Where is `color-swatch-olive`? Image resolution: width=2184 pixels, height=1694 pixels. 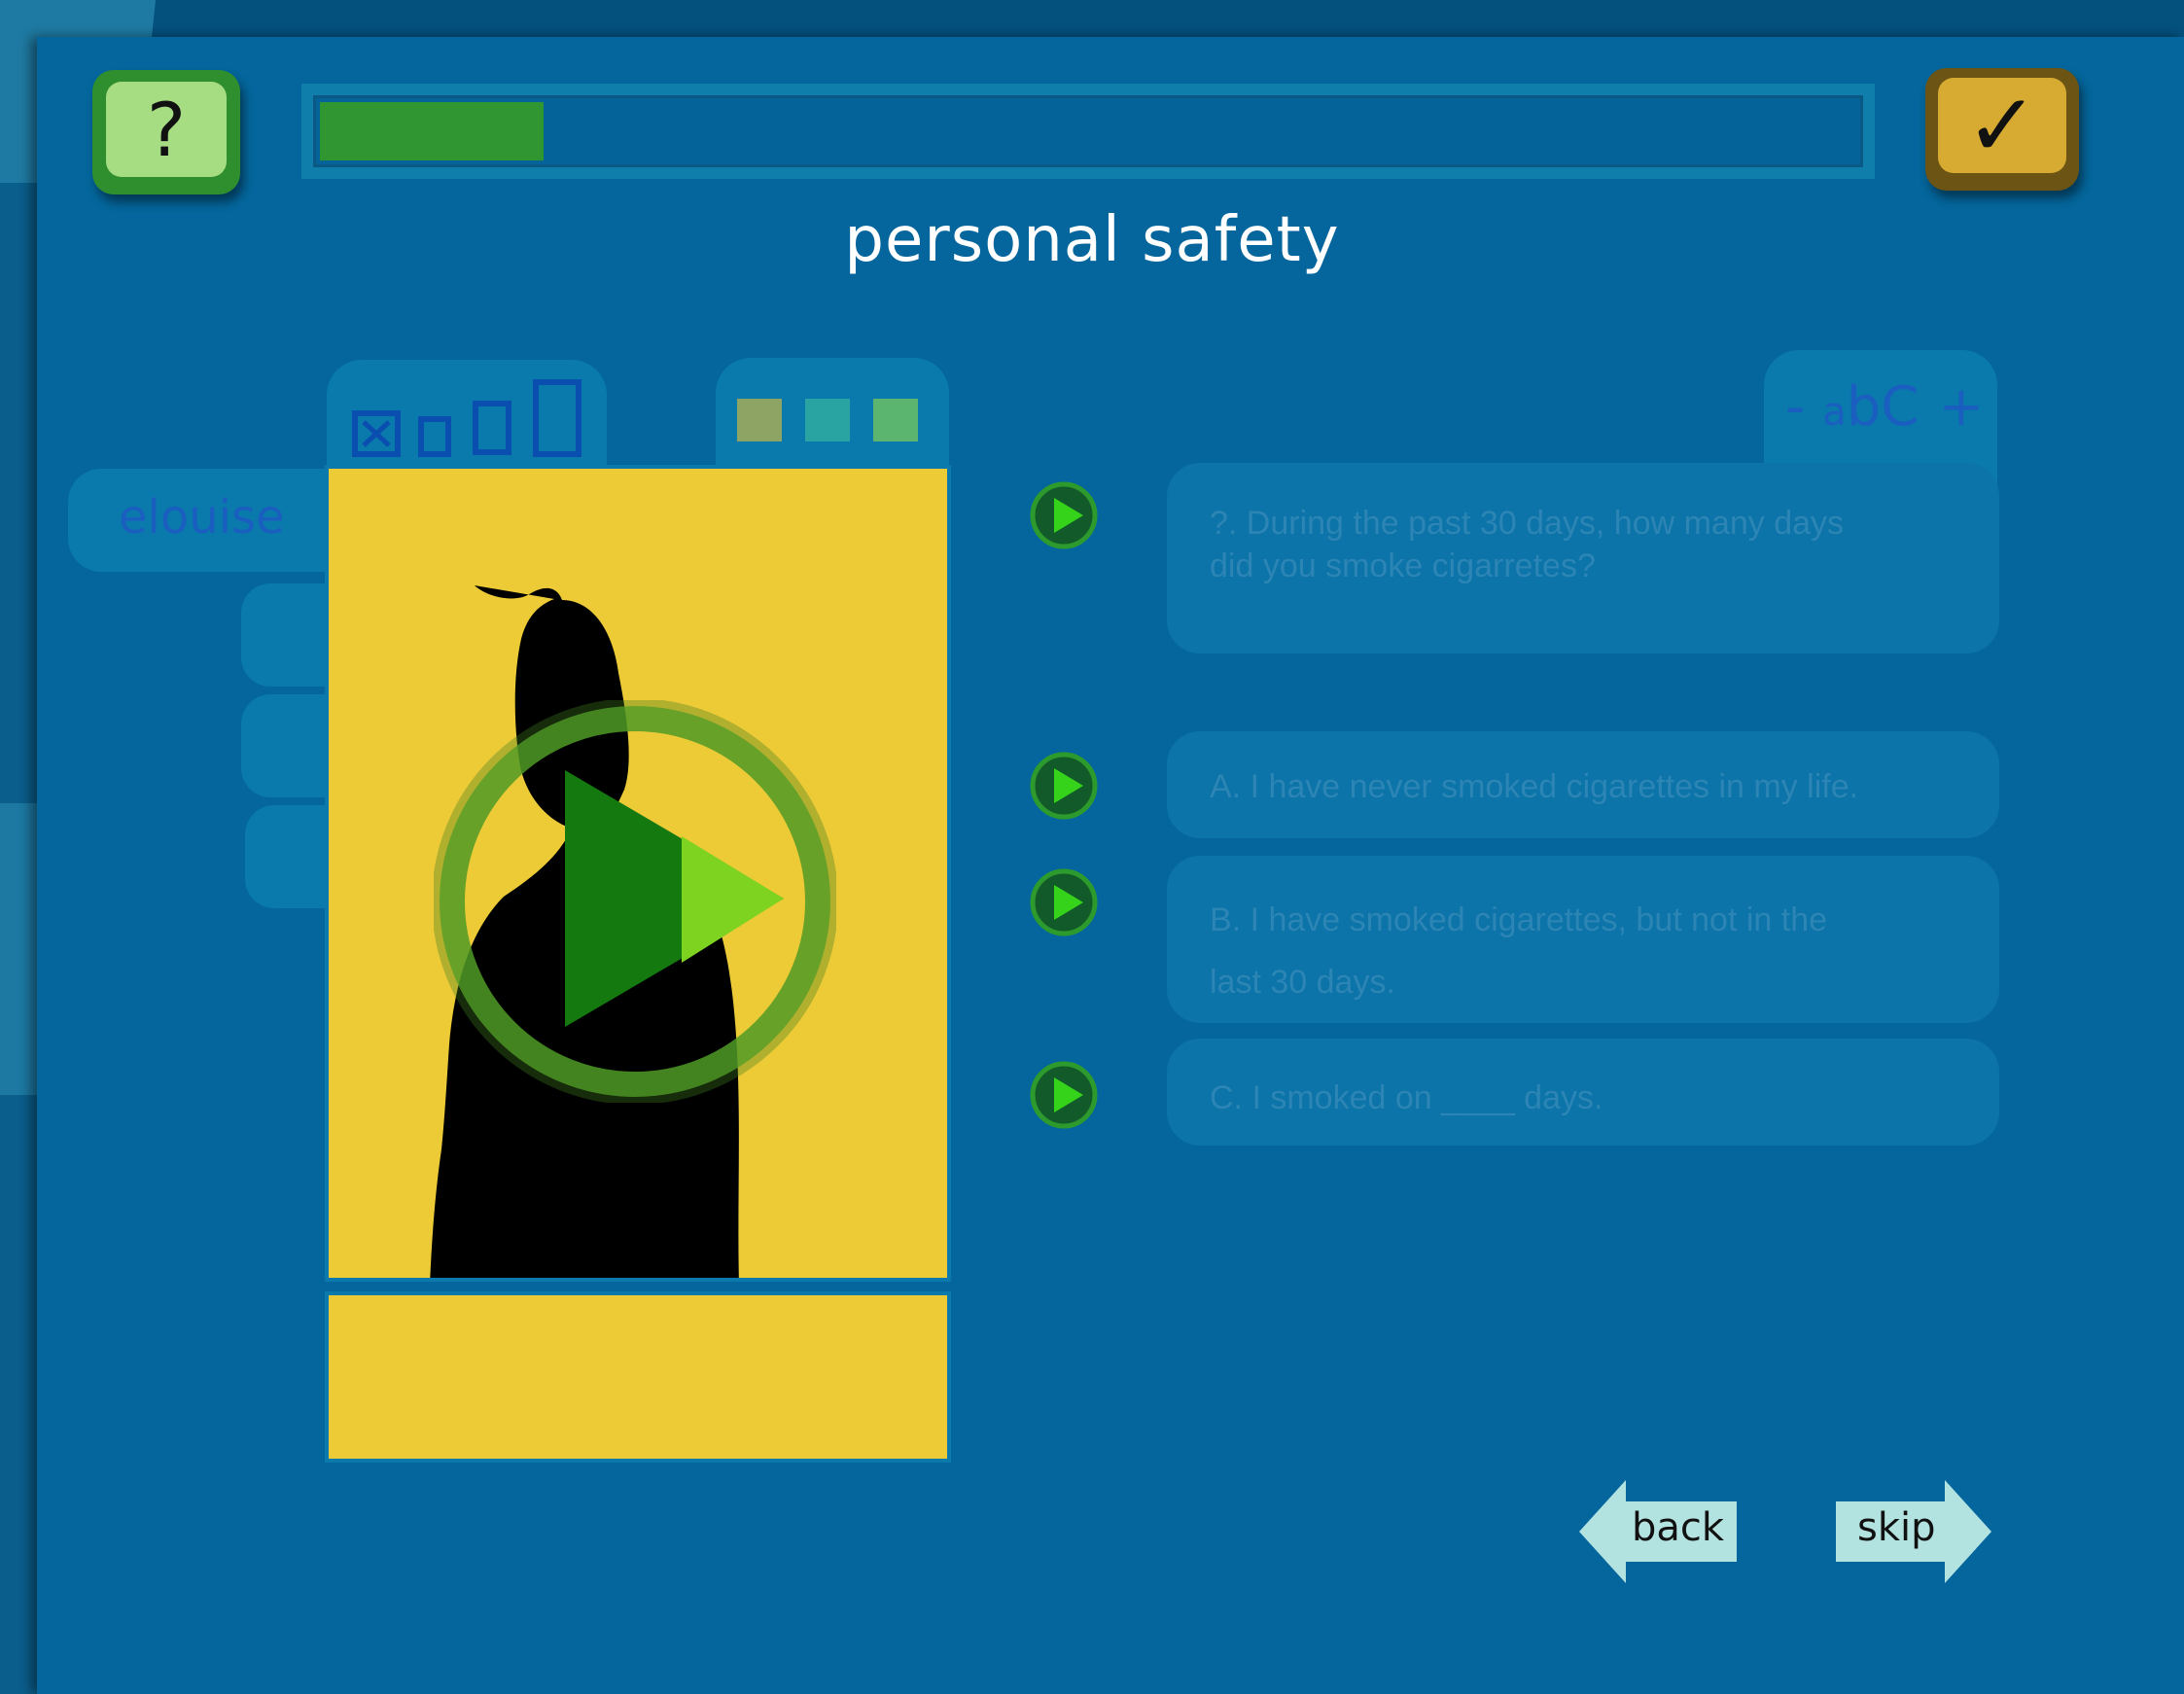 color-swatch-olive is located at coordinates (759, 420).